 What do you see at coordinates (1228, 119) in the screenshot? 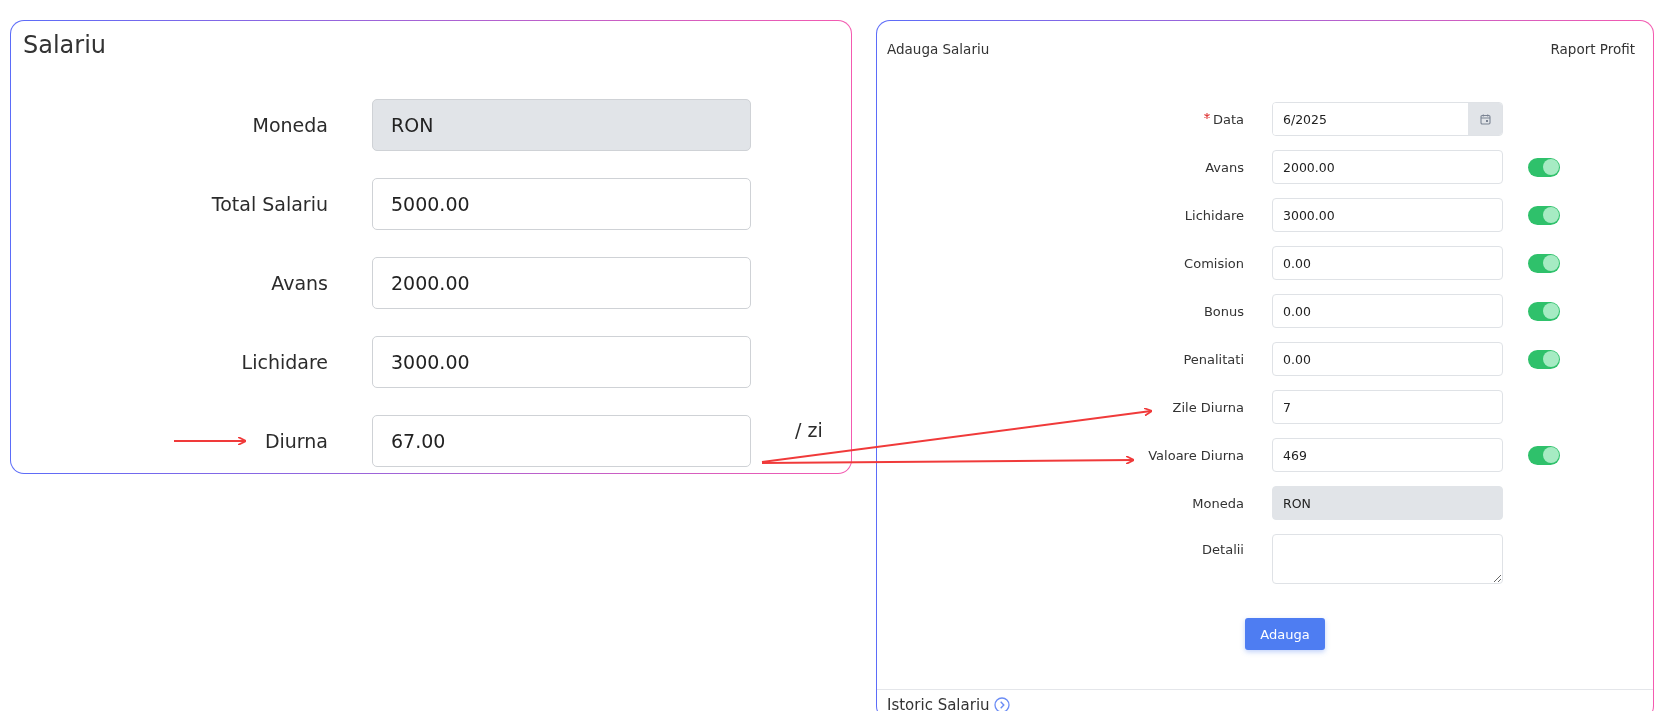
I see `field-label: Data` at bounding box center [1228, 119].